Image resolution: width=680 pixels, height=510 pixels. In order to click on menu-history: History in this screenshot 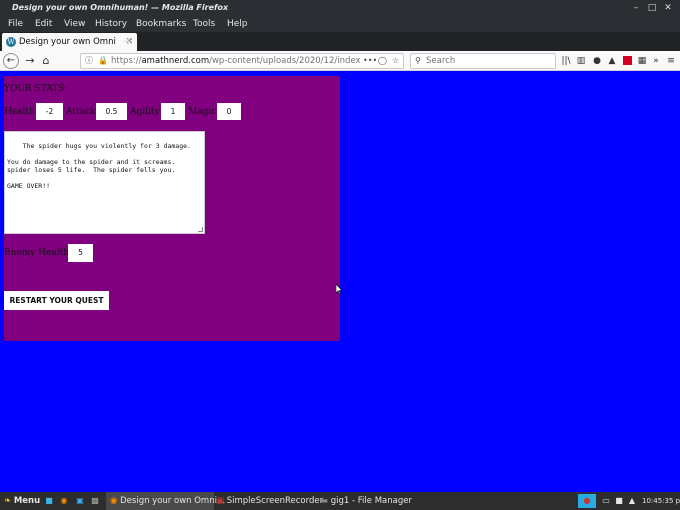, I will do `click(111, 24)`.